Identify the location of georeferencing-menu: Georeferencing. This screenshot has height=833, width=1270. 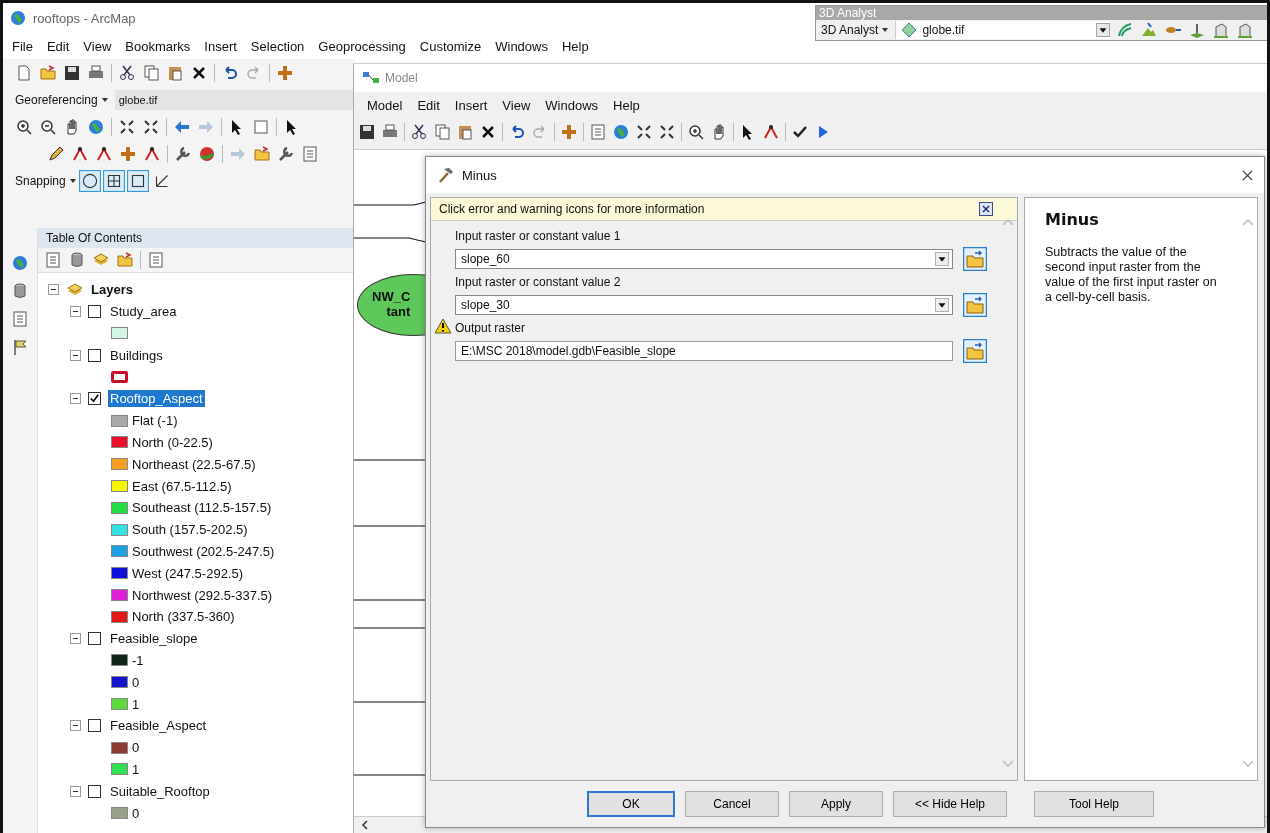
(62, 99).